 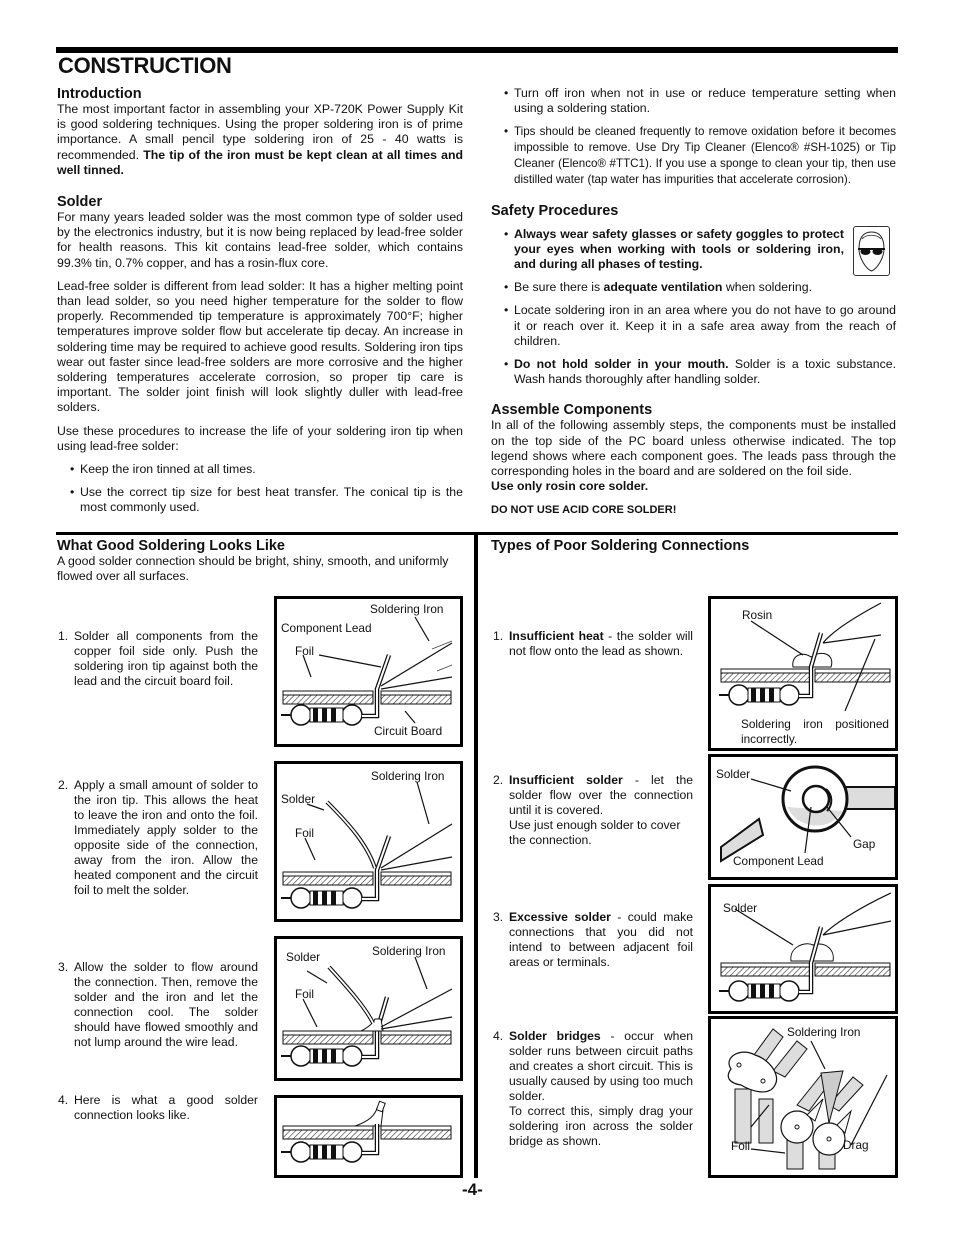 What do you see at coordinates (815, 731) in the screenshot?
I see `label-iron-positioned-incorrectly: Soldering iron positioned incorrectly.` at bounding box center [815, 731].